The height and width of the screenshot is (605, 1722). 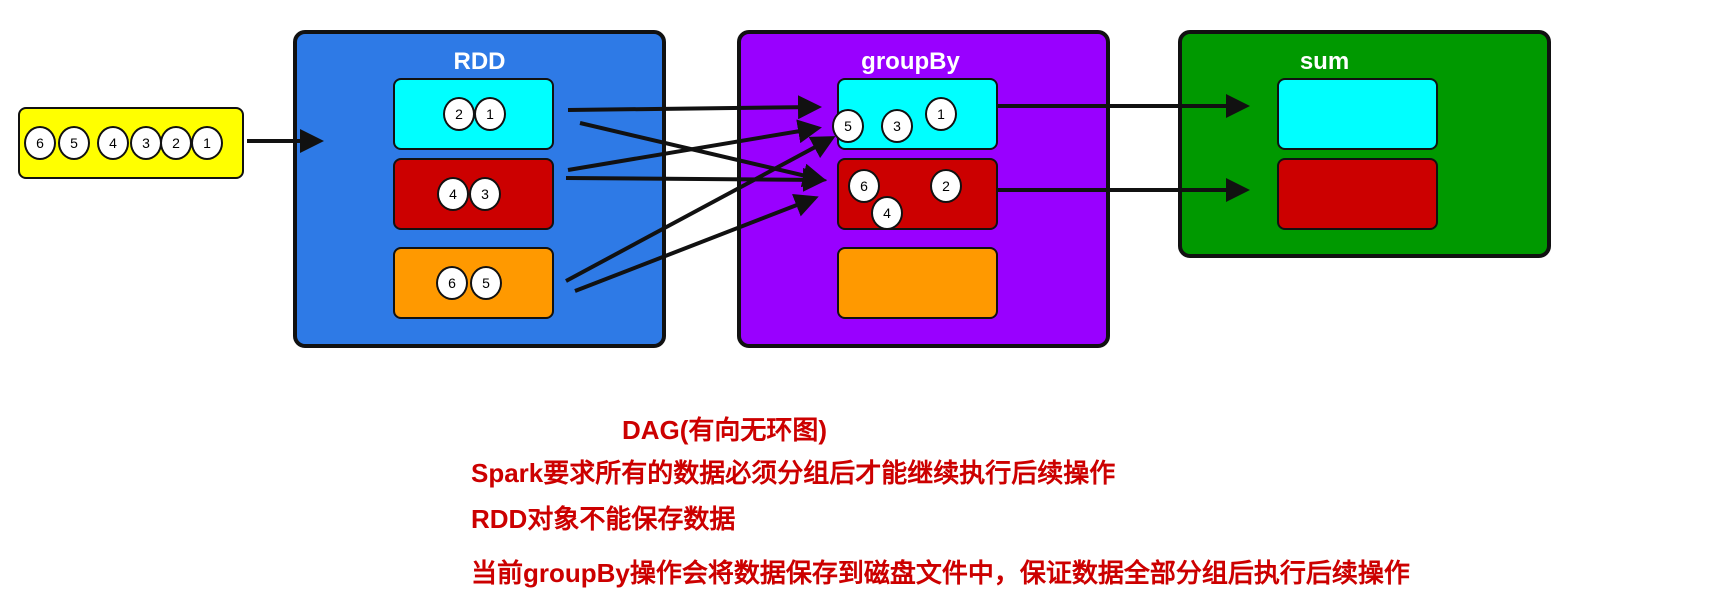 What do you see at coordinates (917, 194) in the screenshot?
I see `groupby-partition-2: 6 2 4` at bounding box center [917, 194].